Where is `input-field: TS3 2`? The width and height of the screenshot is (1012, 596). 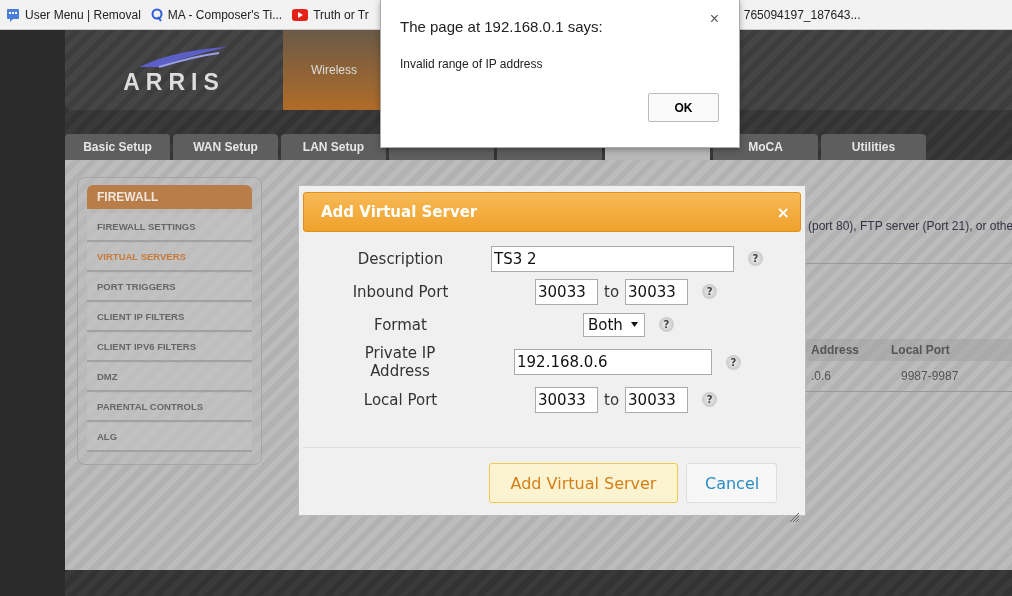 input-field: TS3 2 is located at coordinates (612, 258).